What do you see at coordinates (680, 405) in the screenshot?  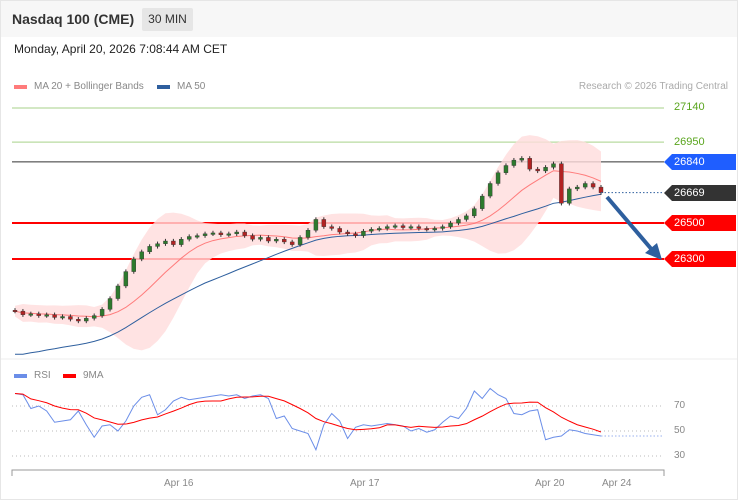 I see `rsi-tick-70: 70` at bounding box center [680, 405].